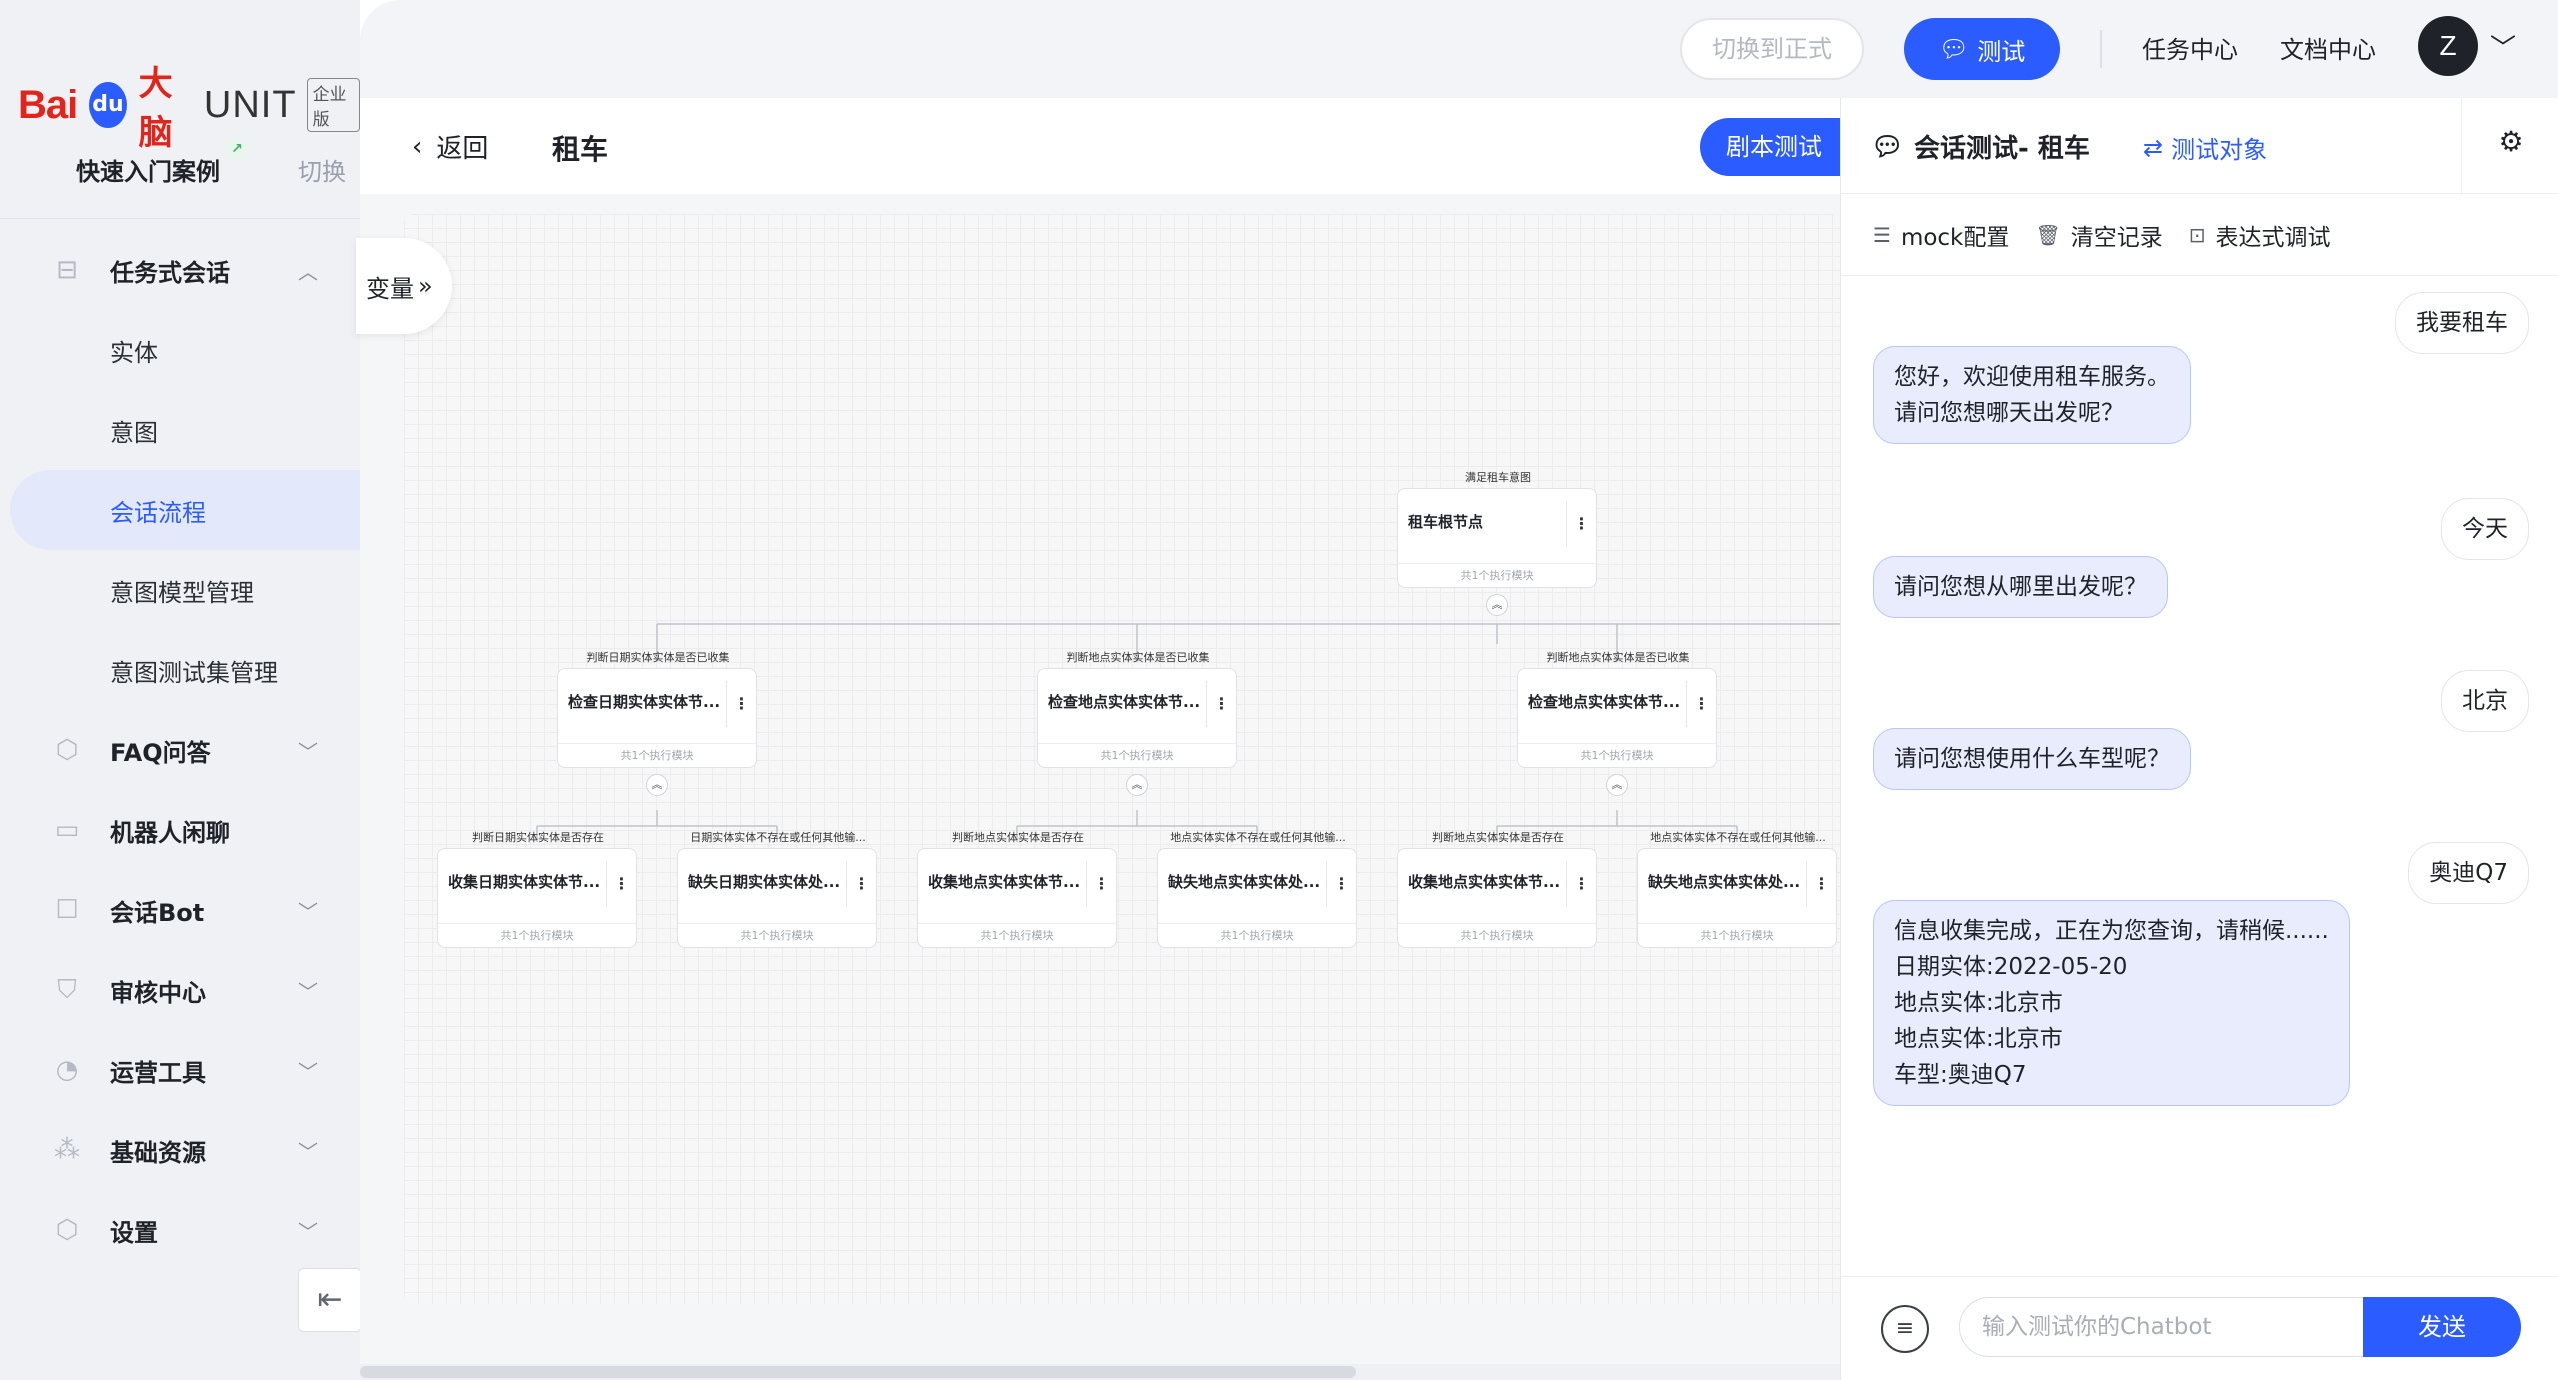 The width and height of the screenshot is (2558, 1380). Describe the element at coordinates (180, 430) in the screenshot. I see `nav-intent: 意图` at that location.